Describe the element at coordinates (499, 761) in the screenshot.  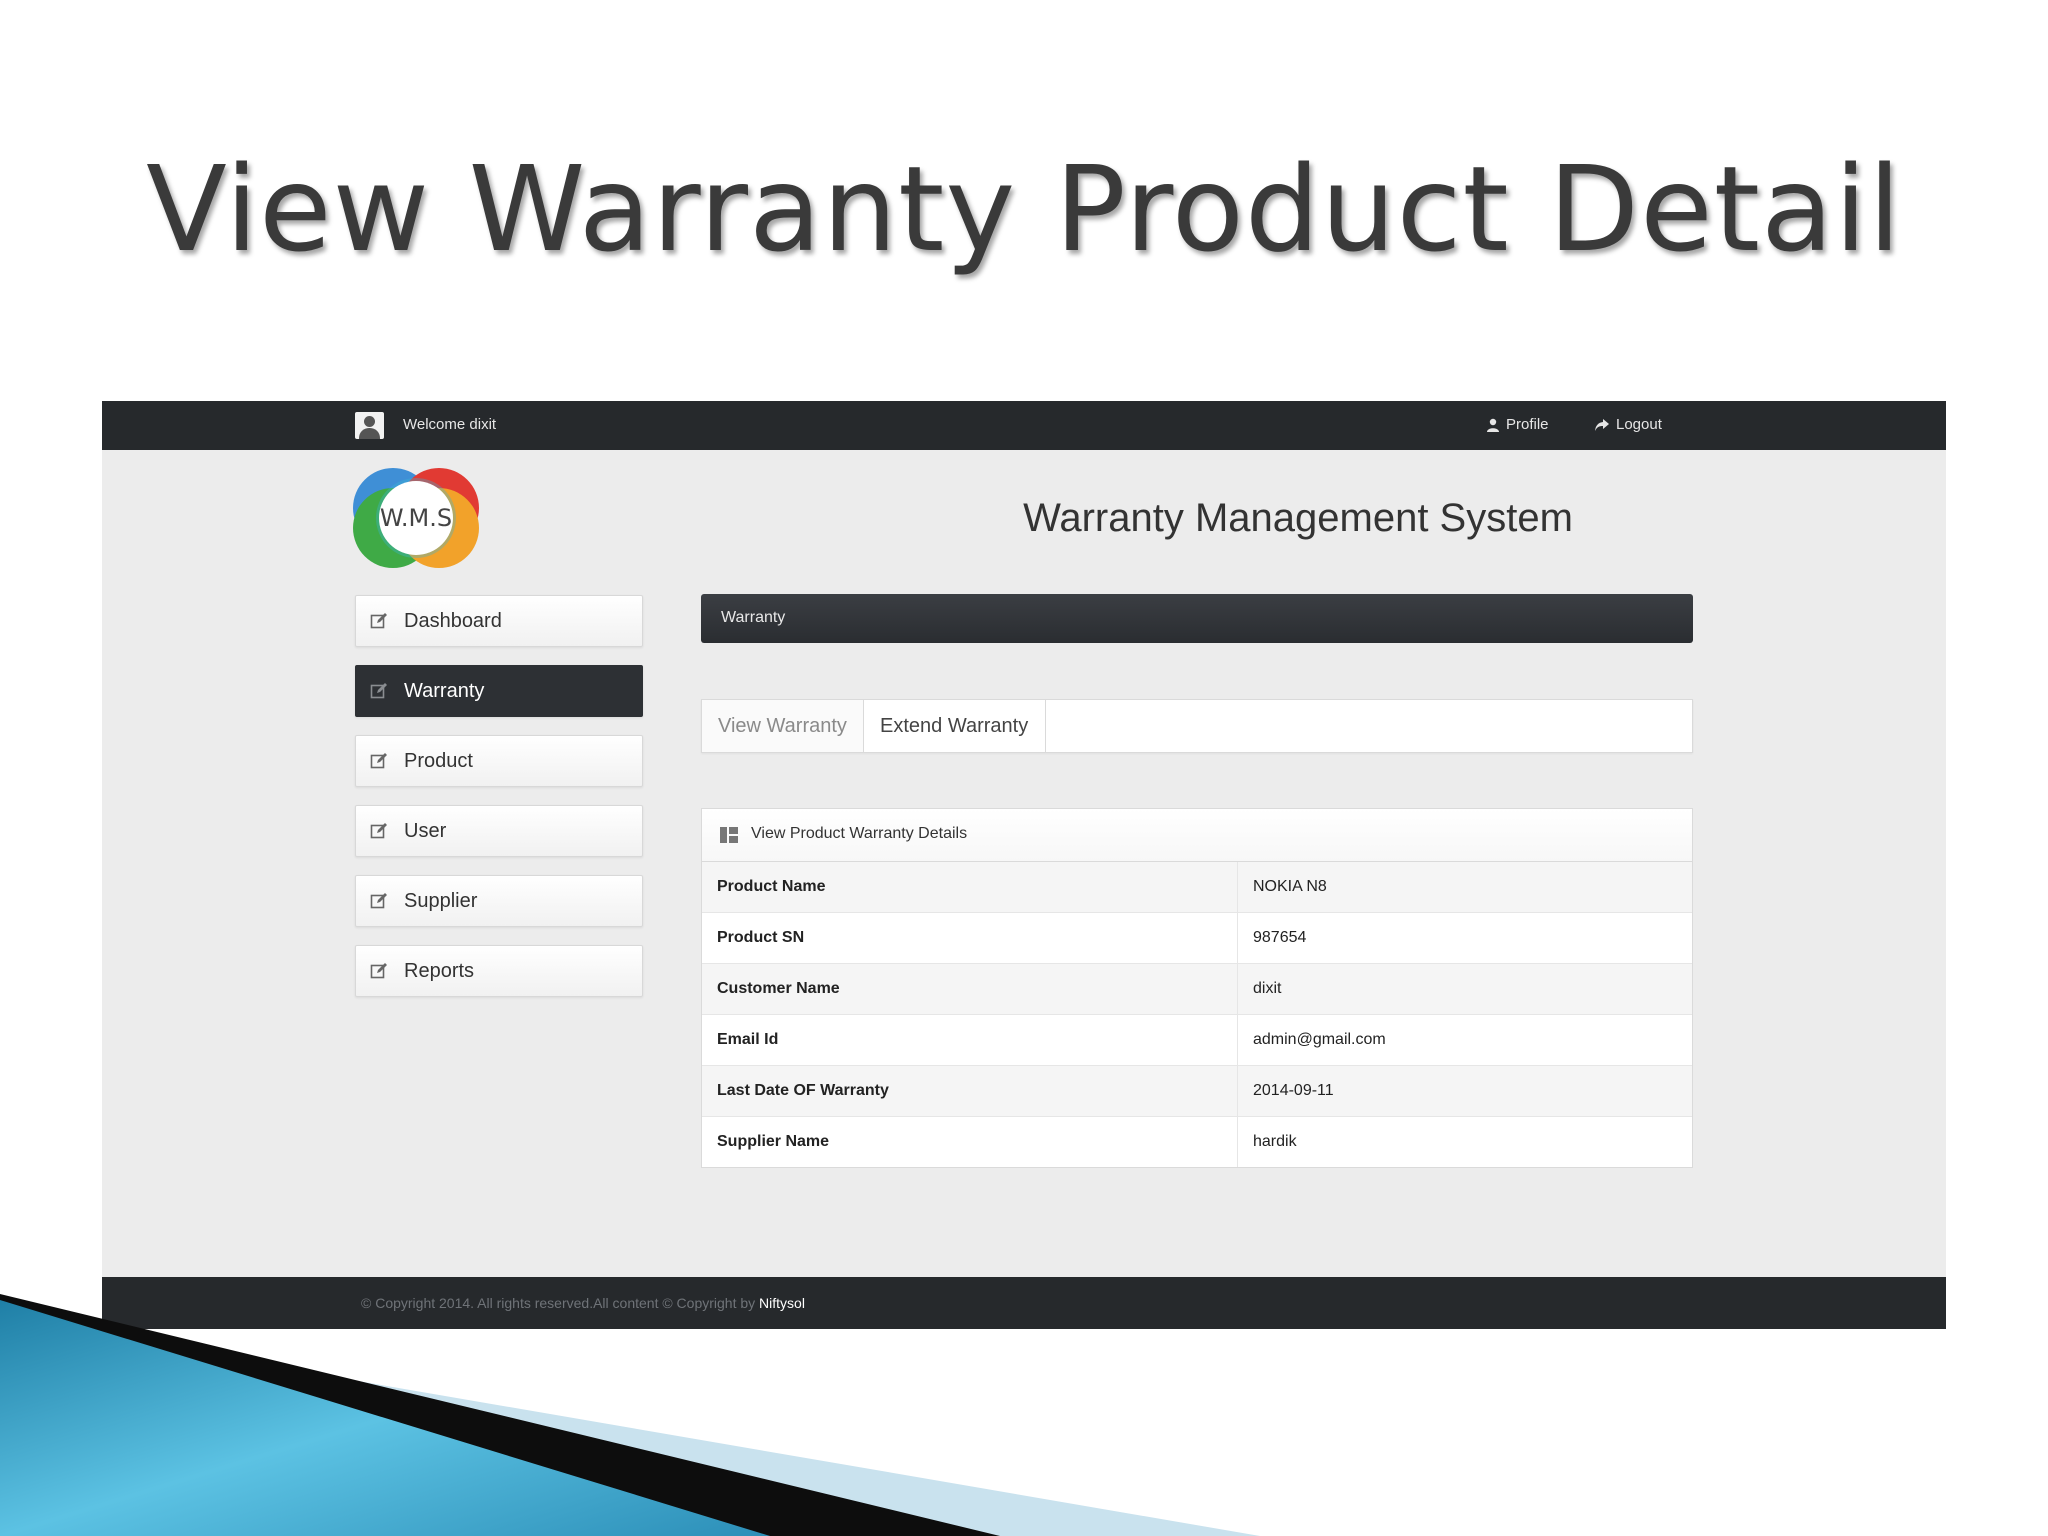
I see `sidebar-item-product: Product` at that location.